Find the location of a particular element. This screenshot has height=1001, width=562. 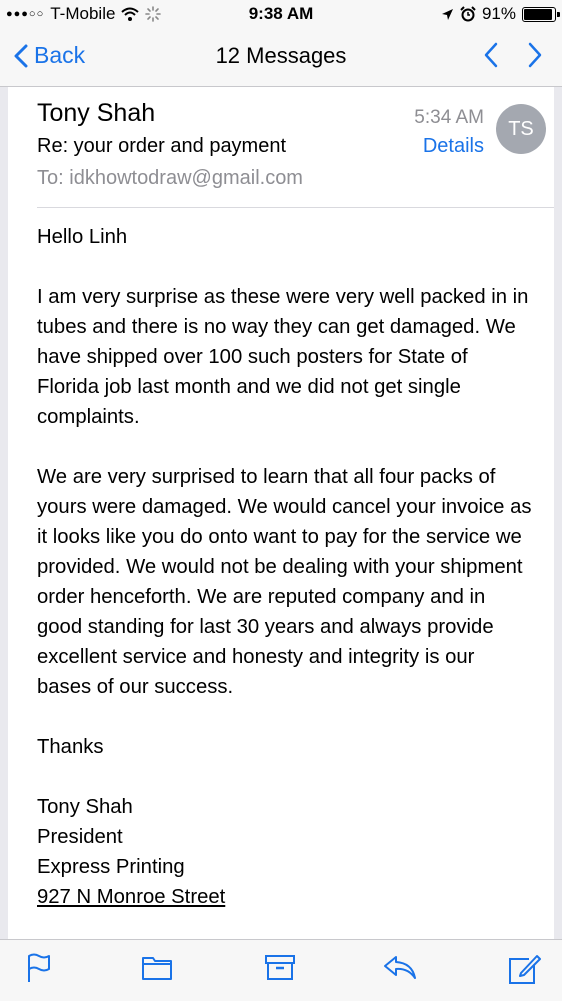

signature-company: Express Printing is located at coordinates (111, 867).